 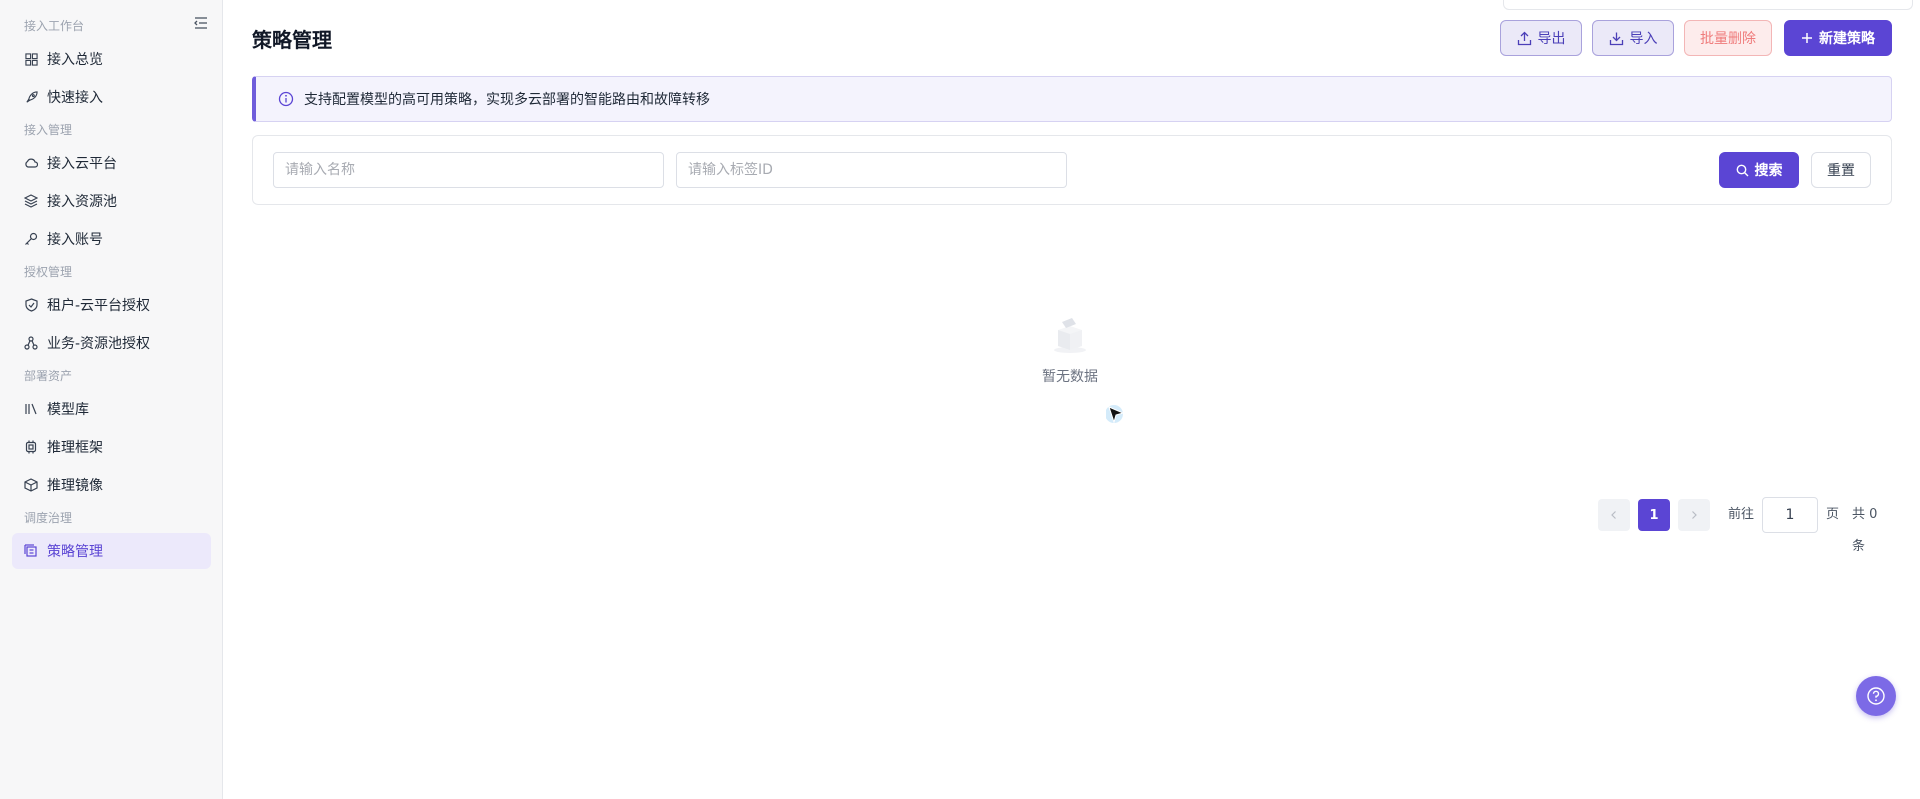 What do you see at coordinates (1115, 415) in the screenshot?
I see `mouse-cursor-icon` at bounding box center [1115, 415].